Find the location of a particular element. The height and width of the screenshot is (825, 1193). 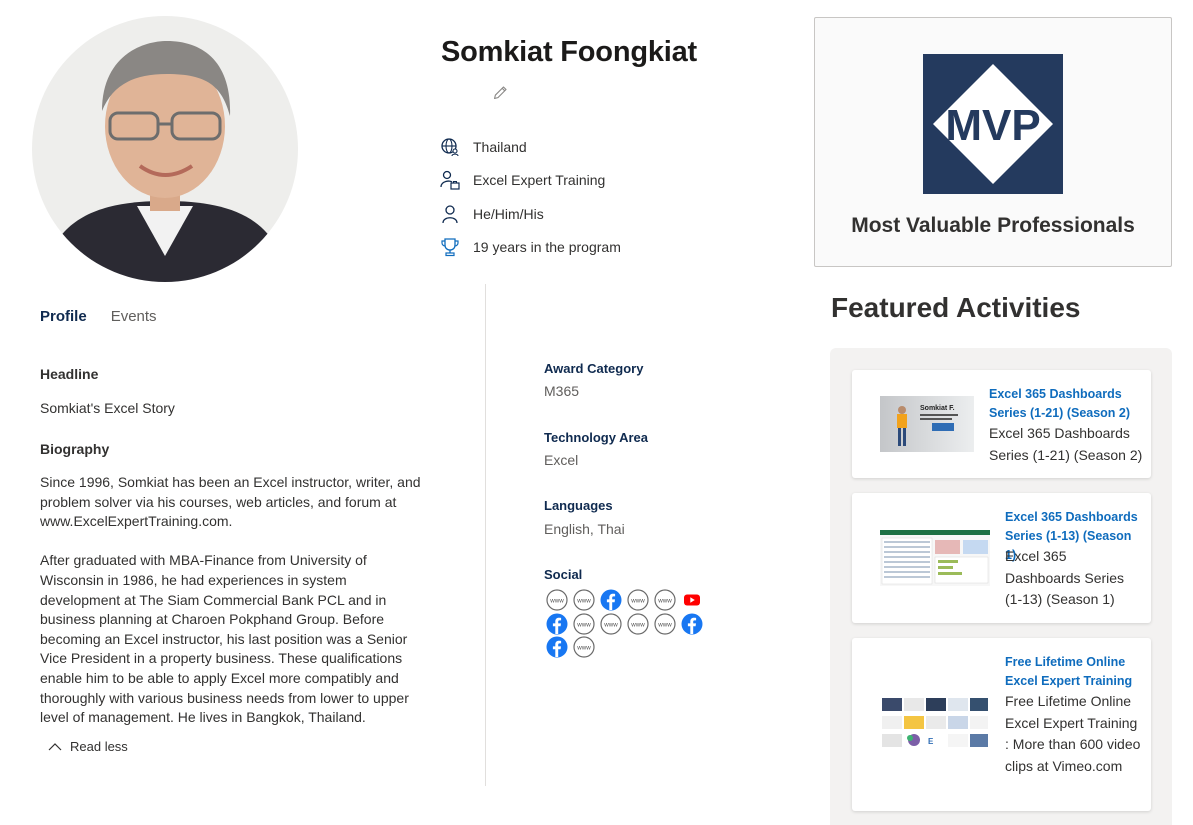

award-category-value: M365 is located at coordinates (562, 391).